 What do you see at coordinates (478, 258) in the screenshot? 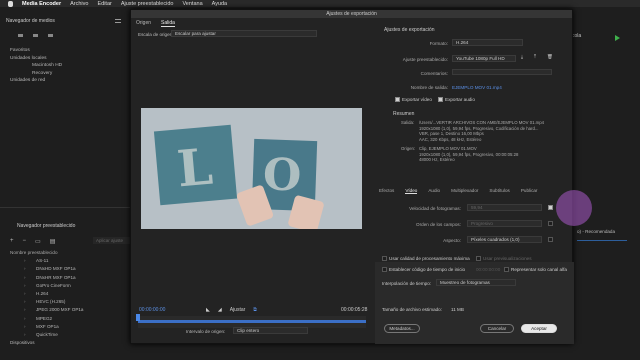
I see `use-previews-checkbox` at bounding box center [478, 258].